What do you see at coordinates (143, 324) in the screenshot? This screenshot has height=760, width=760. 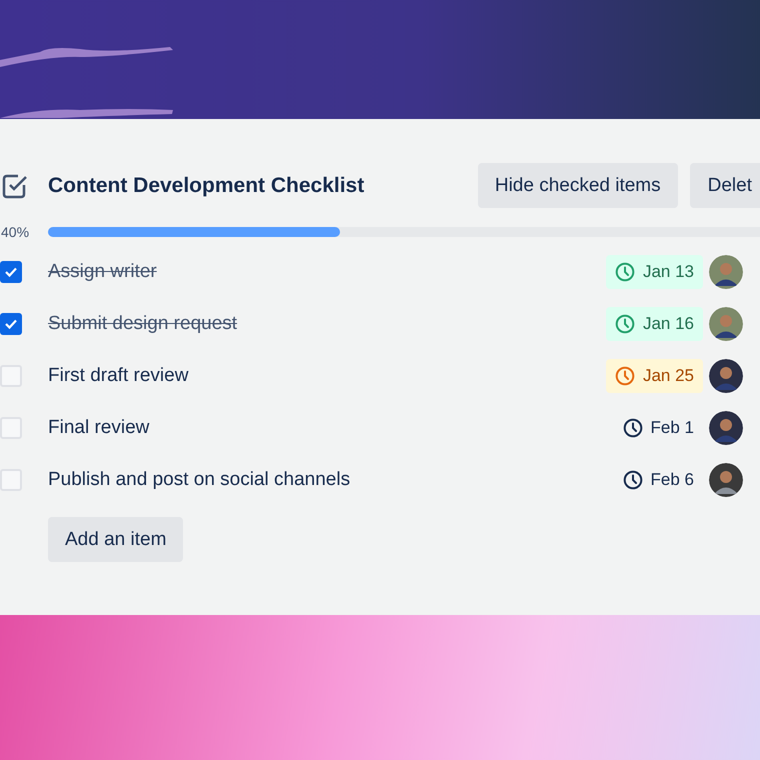 I see `item-text: Submit design request` at bounding box center [143, 324].